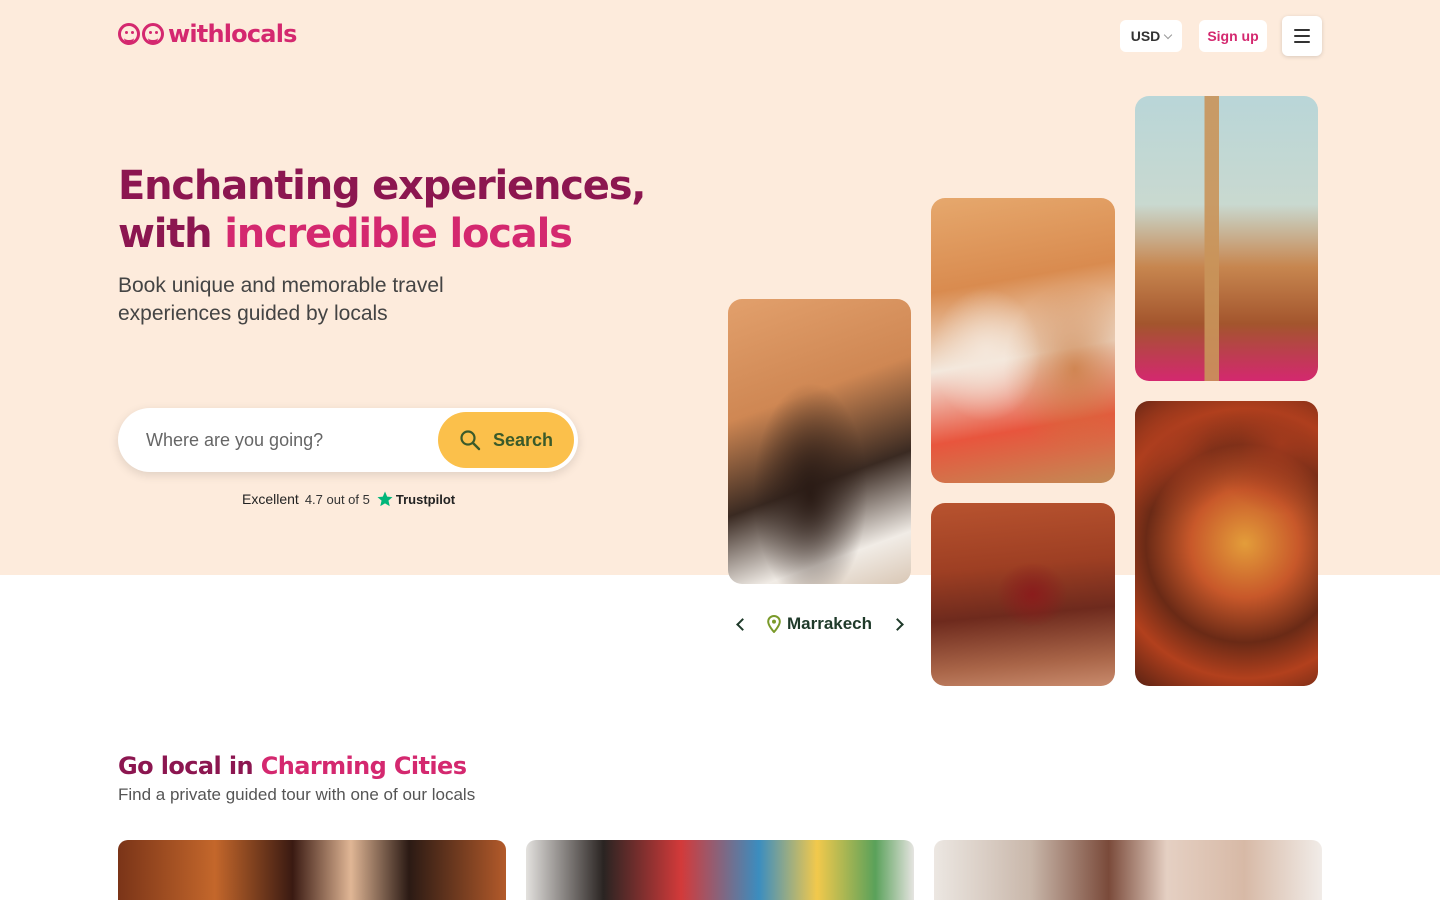 Image resolution: width=1440 pixels, height=900 pixels. I want to click on section-title: Go local in Charming Cities, so click(292, 766).